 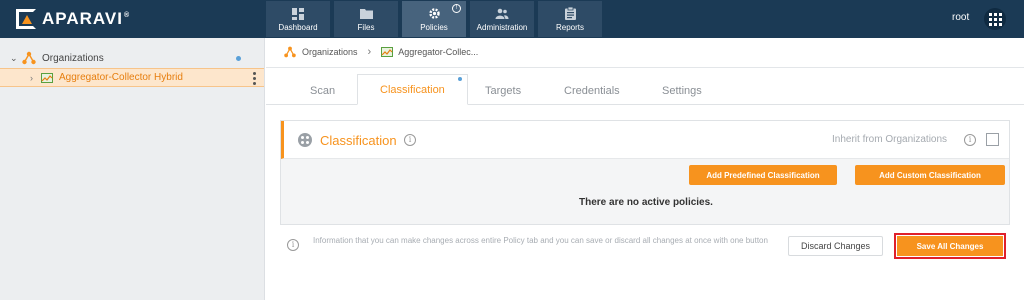 I want to click on tree-item-aggregator-collector: › Aggregator-Collector Hybrid, so click(x=132, y=77).